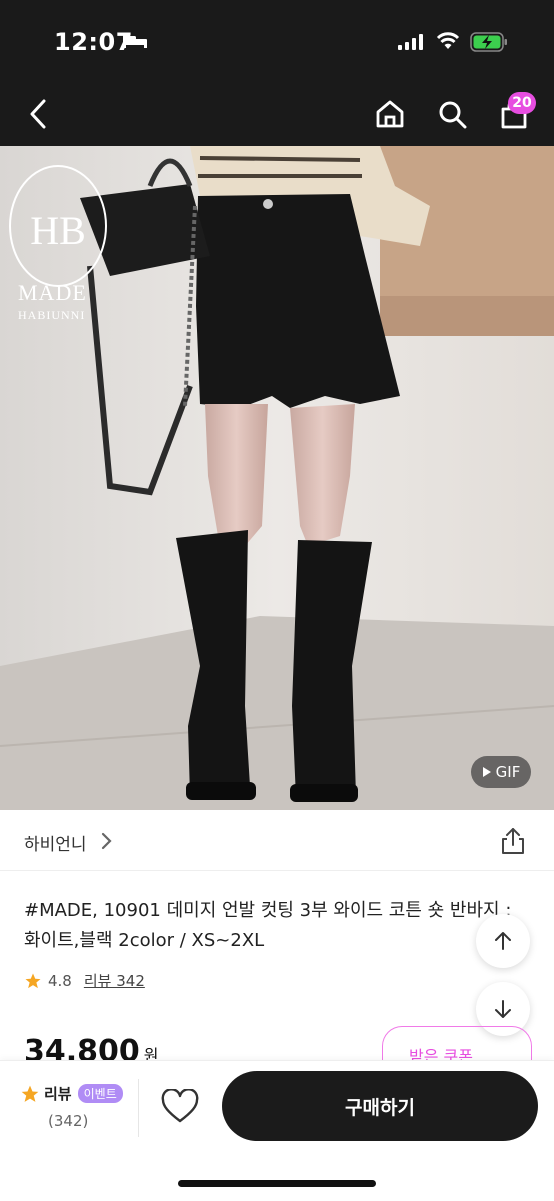 The image size is (554, 1201). Describe the element at coordinates (441, 1054) in the screenshot. I see `coupon-label: 받은 쿠폰` at that location.